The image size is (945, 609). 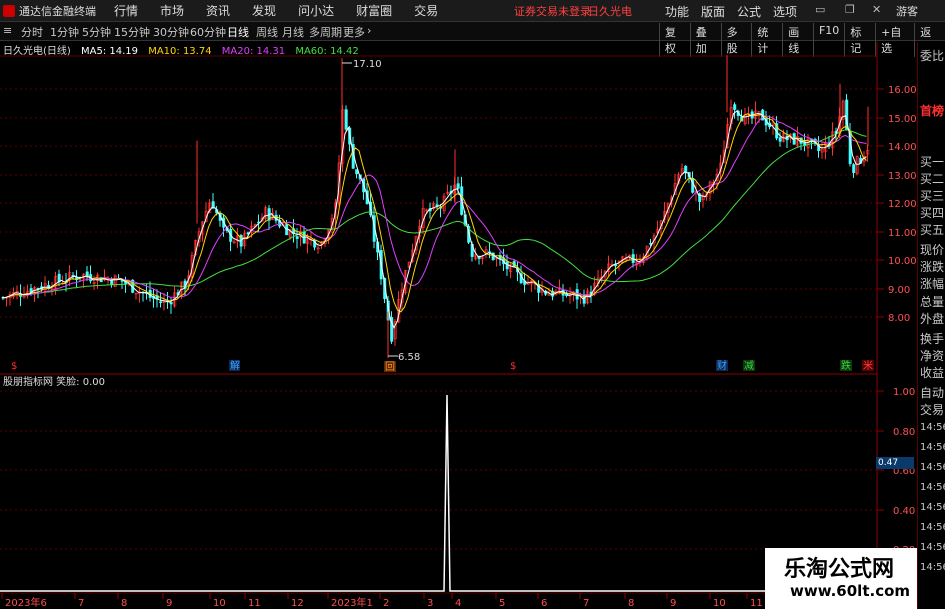 What do you see at coordinates (932, 284) in the screenshot?
I see `panel-change-pct: 涨幅` at bounding box center [932, 284].